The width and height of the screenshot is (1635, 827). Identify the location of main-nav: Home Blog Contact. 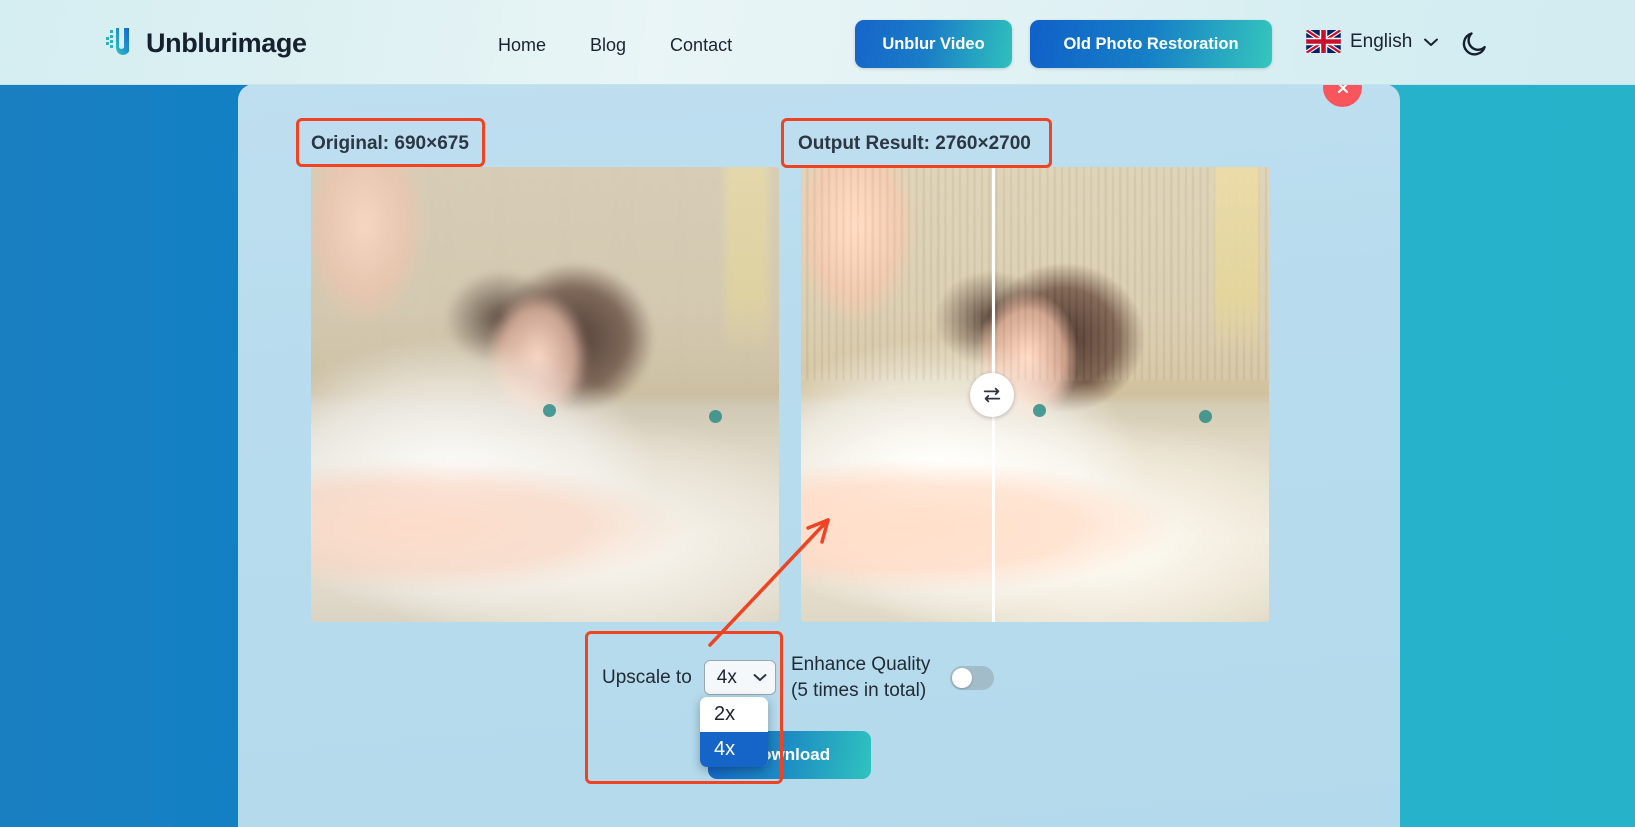
(615, 45).